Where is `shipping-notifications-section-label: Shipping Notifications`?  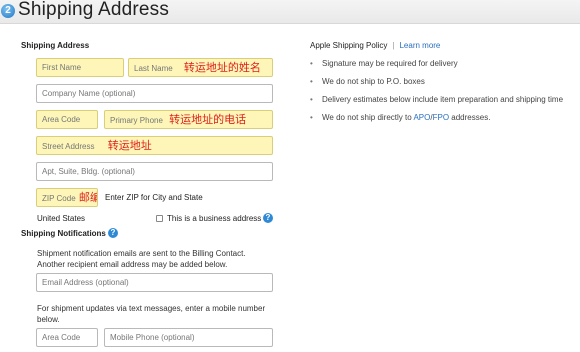 shipping-notifications-section-label: Shipping Notifications is located at coordinates (63, 233).